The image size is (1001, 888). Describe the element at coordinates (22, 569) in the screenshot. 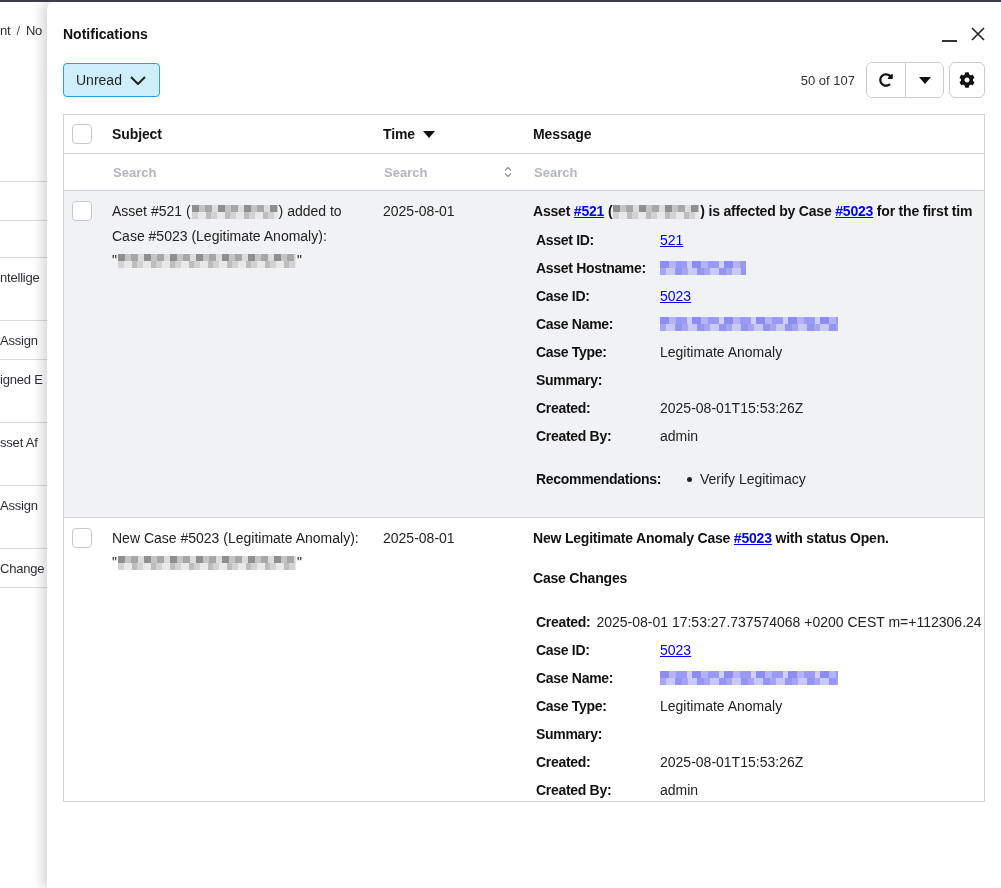

I see `background-list-item: Change` at that location.